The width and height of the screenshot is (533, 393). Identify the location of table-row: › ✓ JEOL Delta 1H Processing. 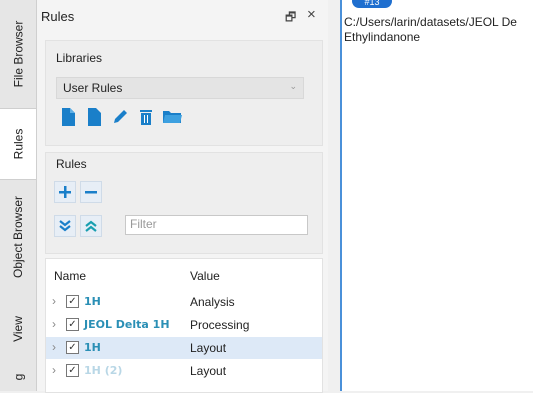
(184, 325).